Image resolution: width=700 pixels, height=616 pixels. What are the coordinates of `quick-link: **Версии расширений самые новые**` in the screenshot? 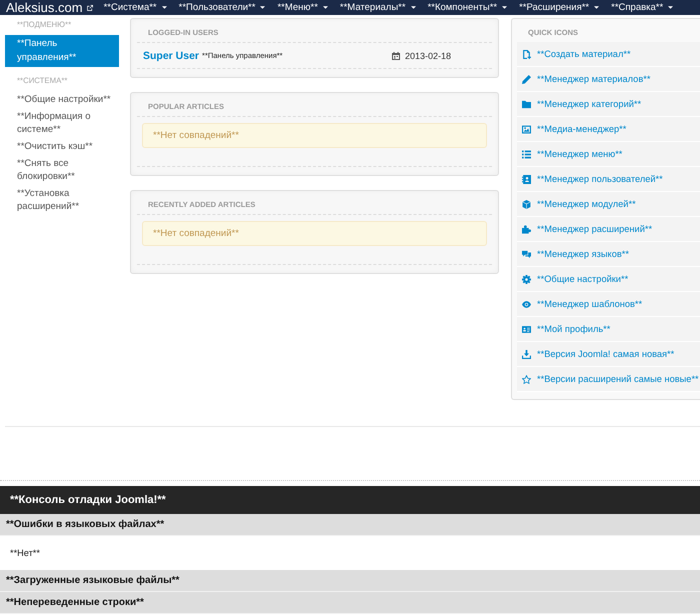 It's located at (608, 379).